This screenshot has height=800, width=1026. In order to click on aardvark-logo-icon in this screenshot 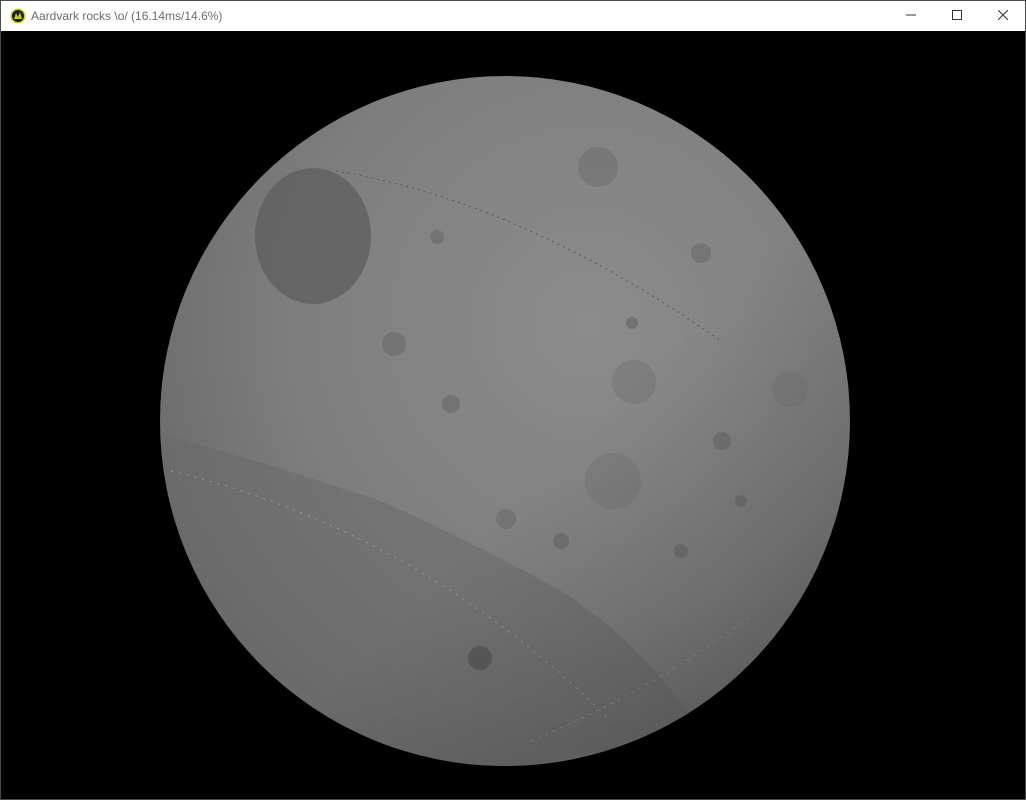, I will do `click(18, 16)`.